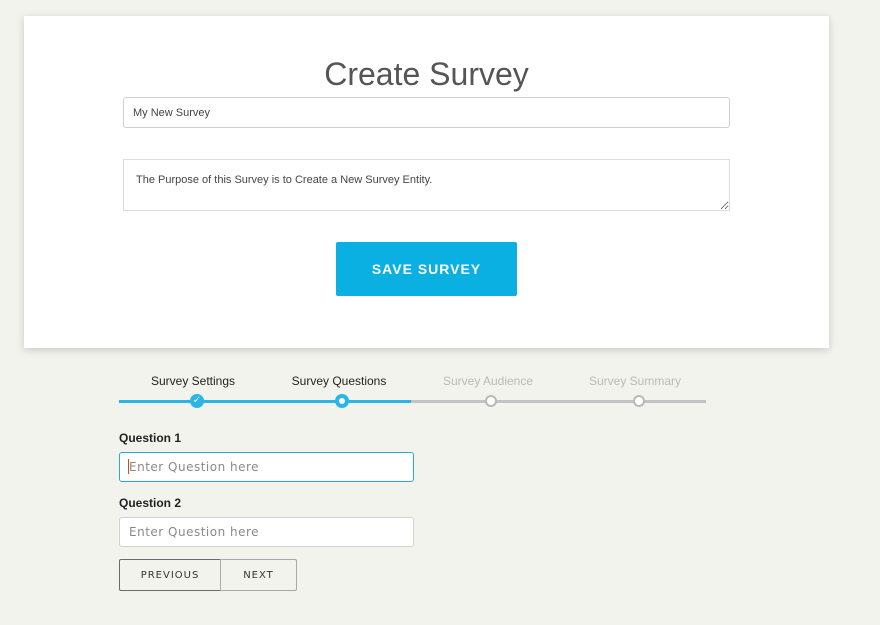 Image resolution: width=880 pixels, height=625 pixels. What do you see at coordinates (265, 401) in the screenshot?
I see `progress-track-complete` at bounding box center [265, 401].